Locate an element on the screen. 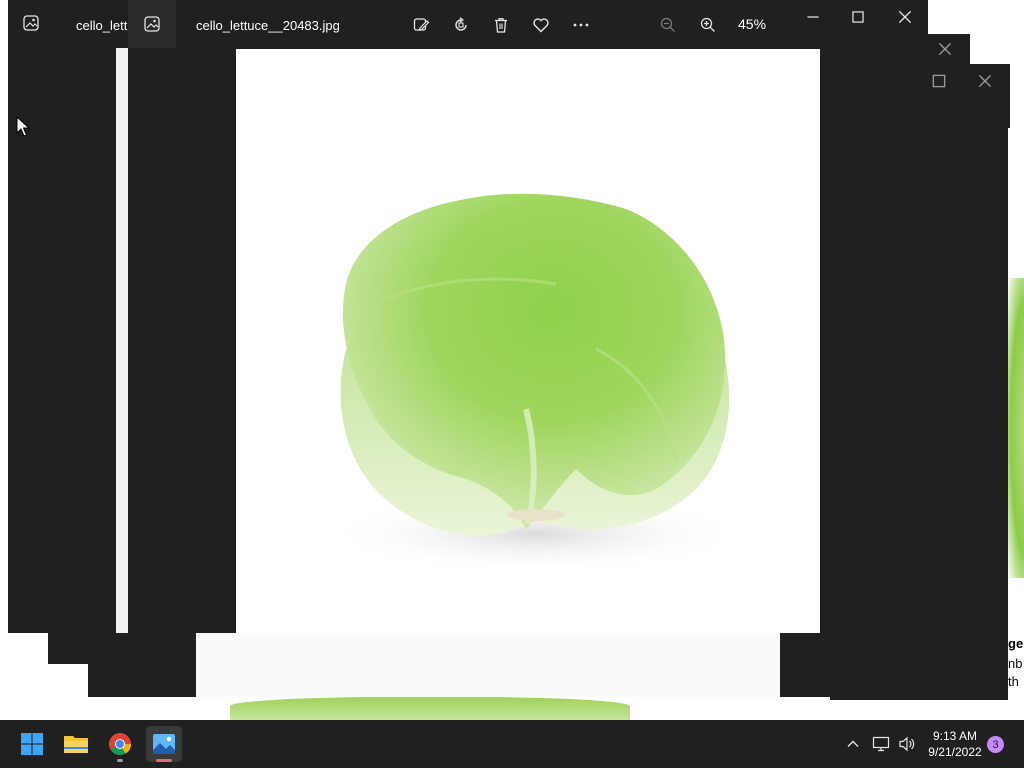 The image size is (1024, 768). edit-image-icon is located at coordinates (421, 24).